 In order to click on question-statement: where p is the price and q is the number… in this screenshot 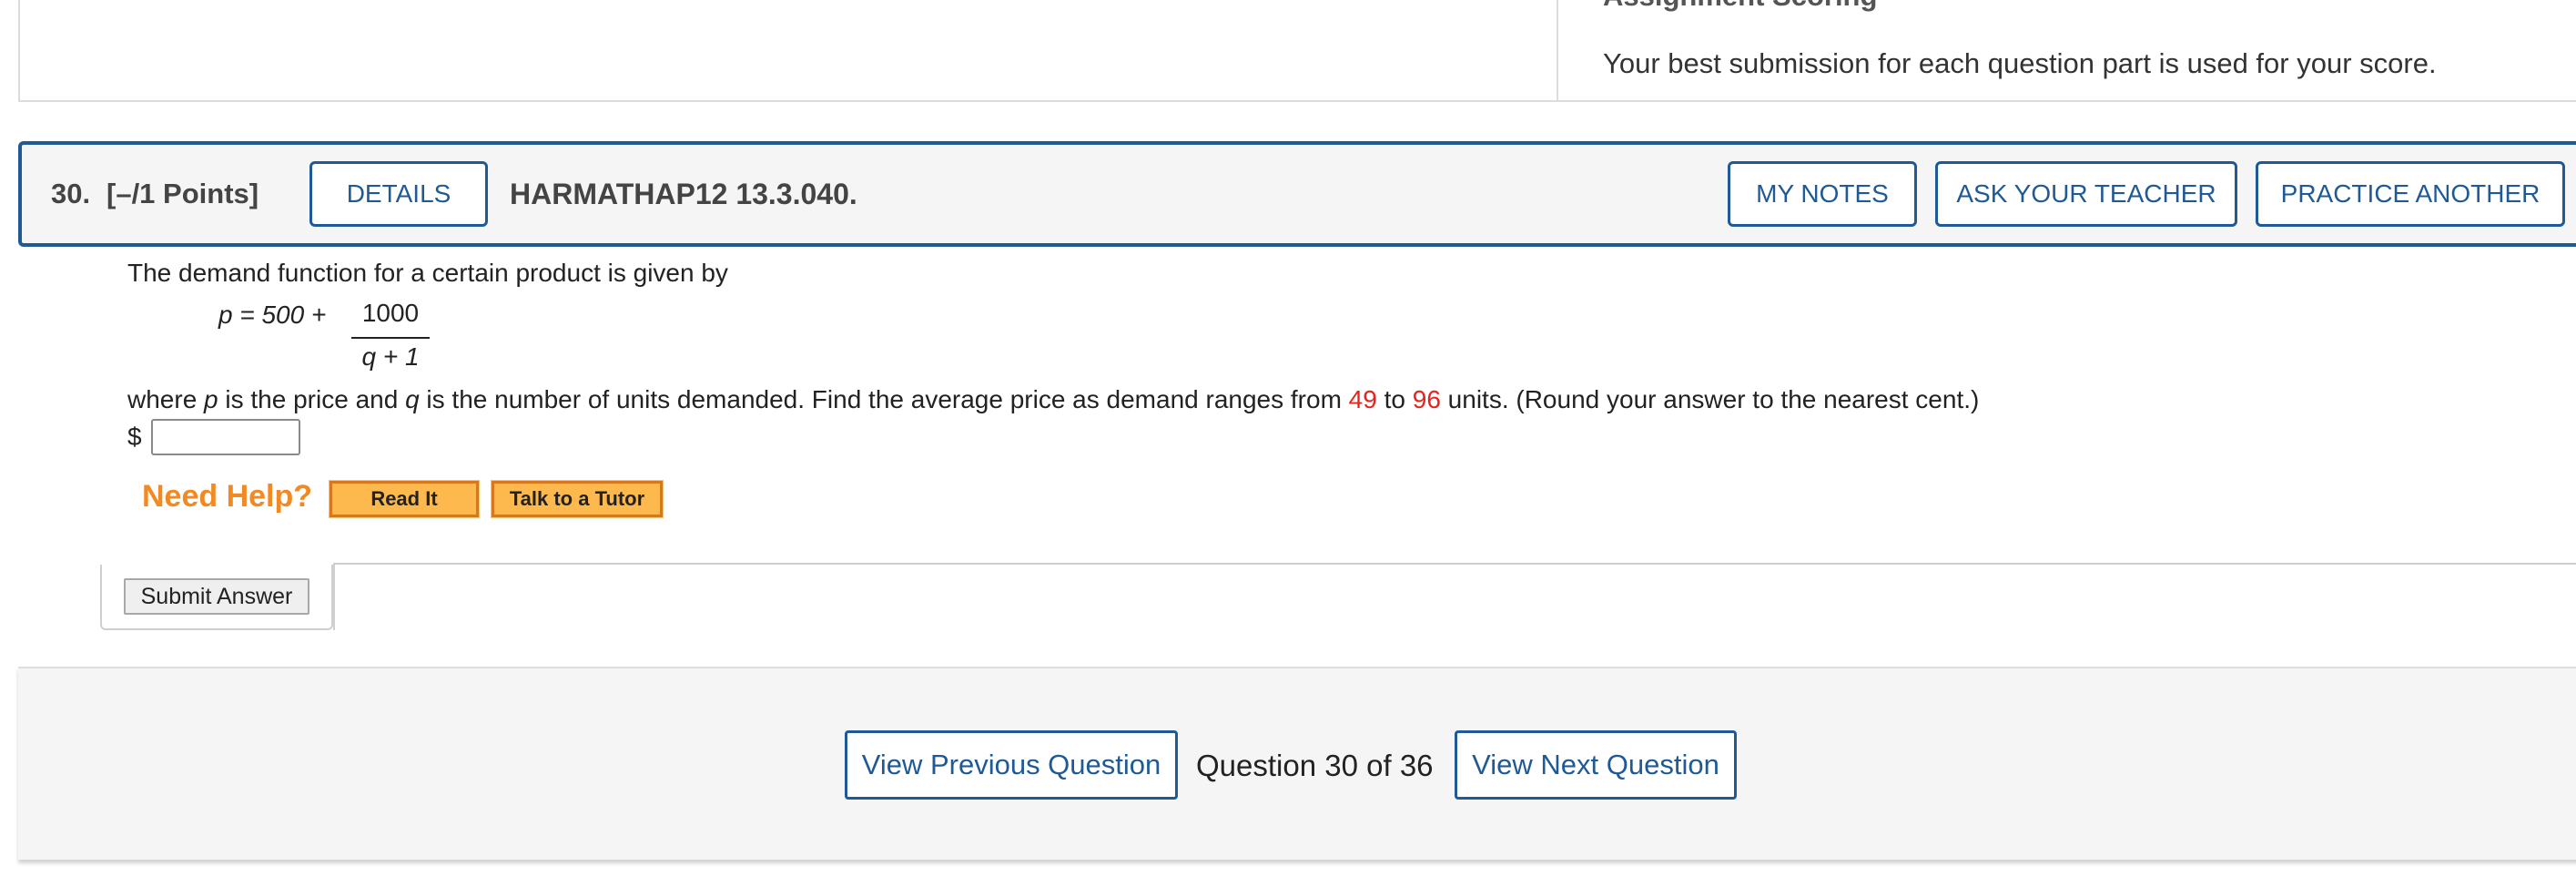, I will do `click(1053, 399)`.